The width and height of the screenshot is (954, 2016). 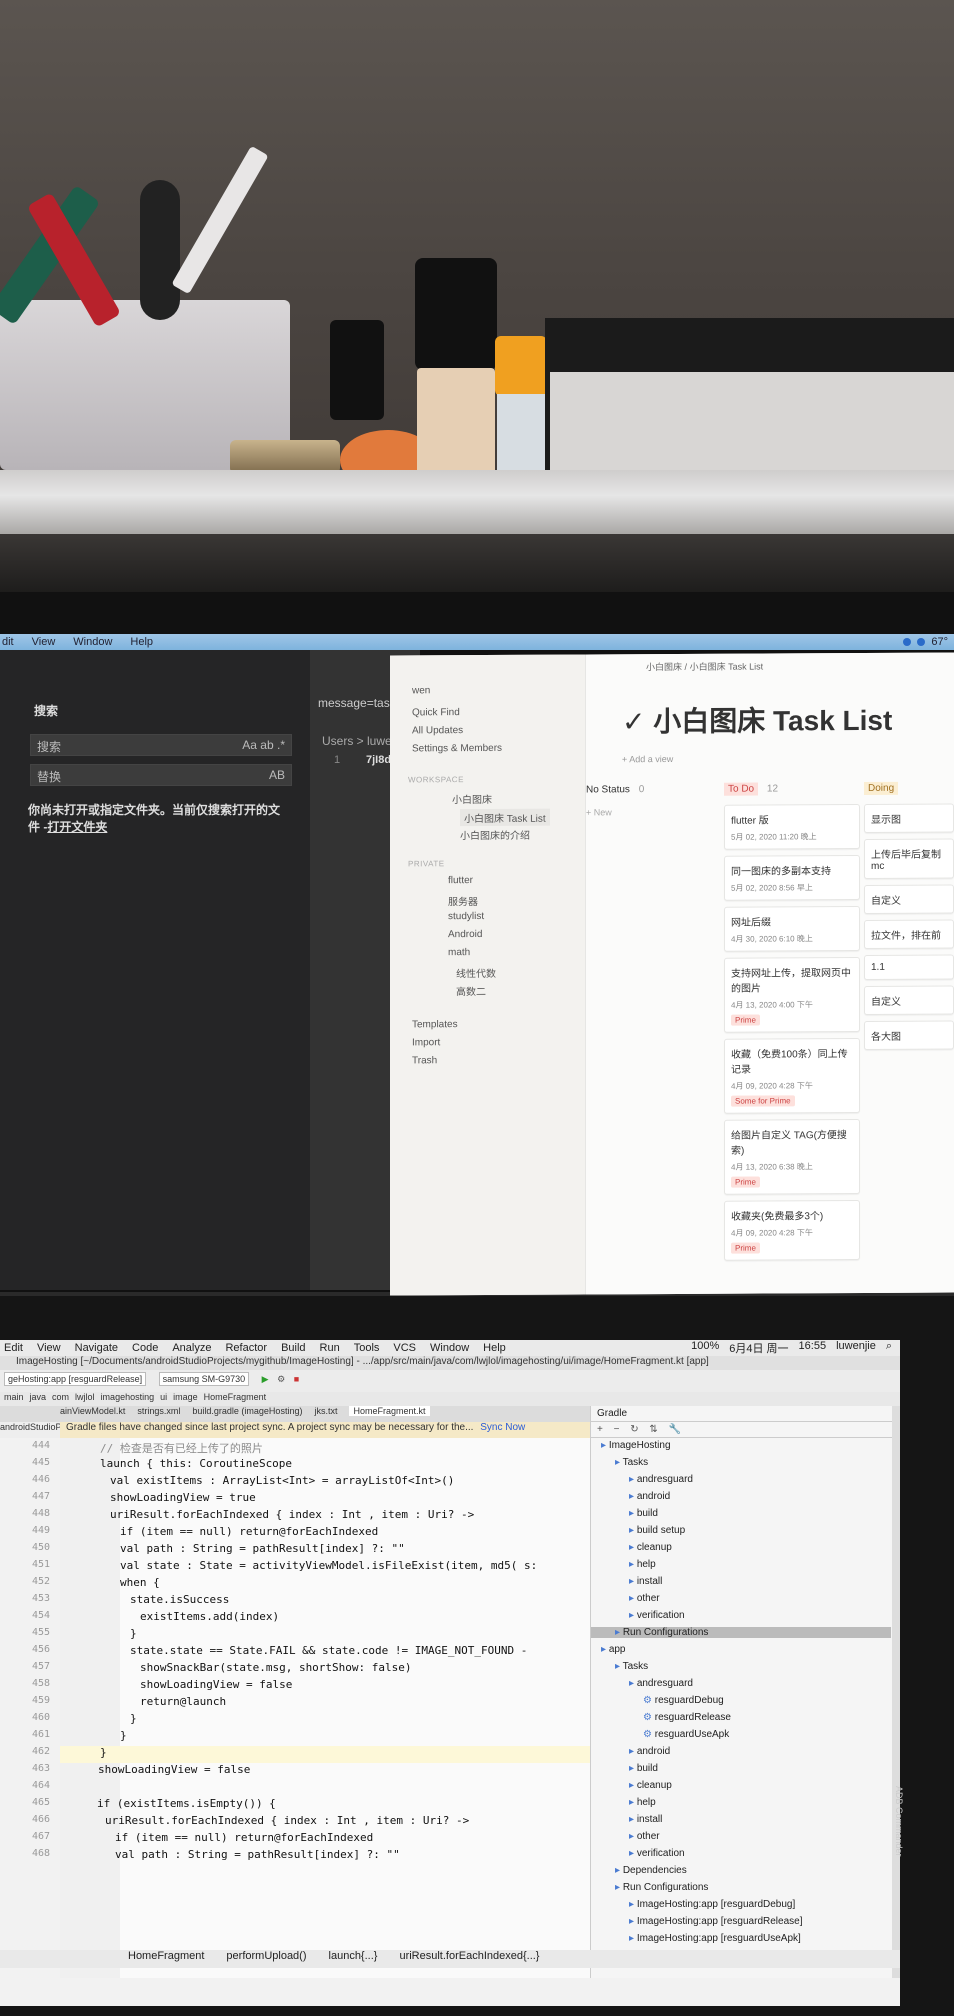 I want to click on sidebar-item-android: Android, so click(x=465, y=934).